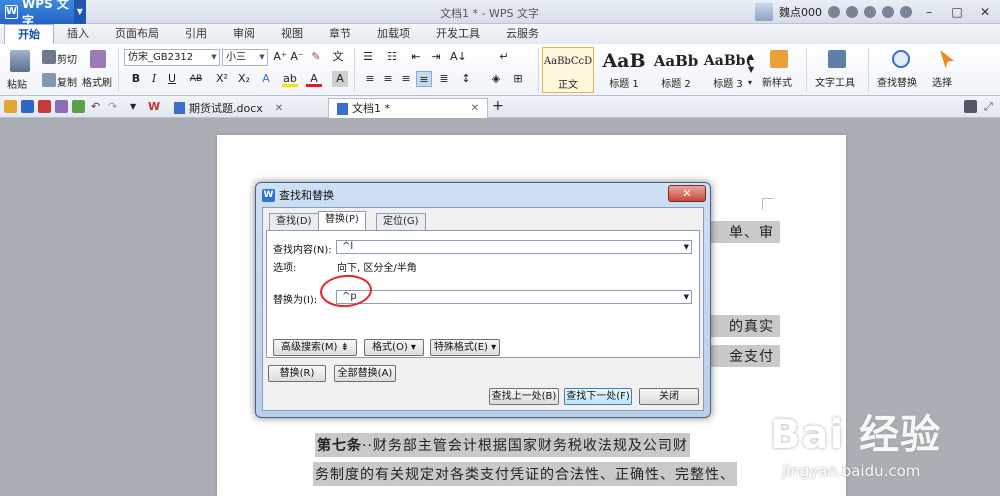  What do you see at coordinates (338, 57) in the screenshot?
I see `phonetic-icon: 文` at bounding box center [338, 57].